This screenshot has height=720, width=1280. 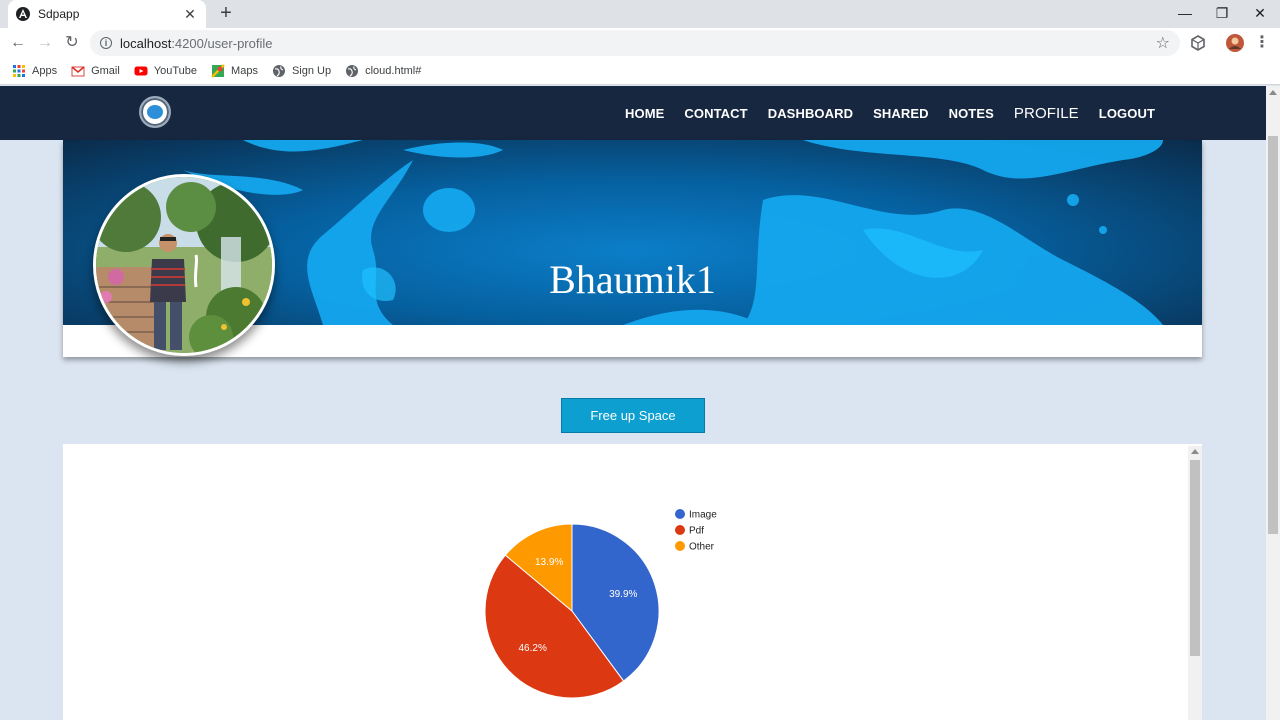 I want to click on browser-tab: Sdpapp ✕, so click(x=107, y=14).